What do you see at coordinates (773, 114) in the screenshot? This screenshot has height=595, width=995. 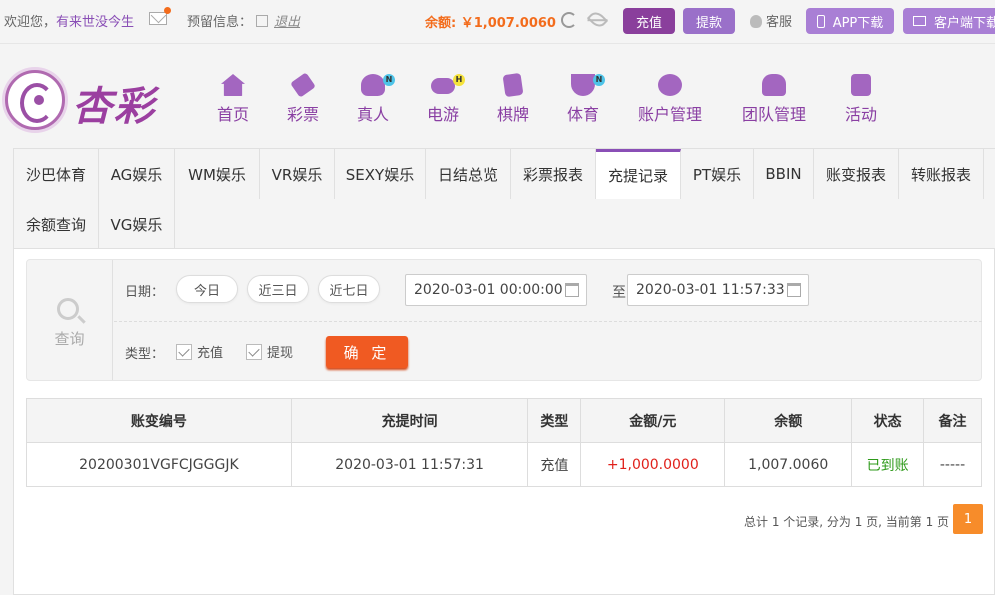 I see `nav-label: 团队管理` at bounding box center [773, 114].